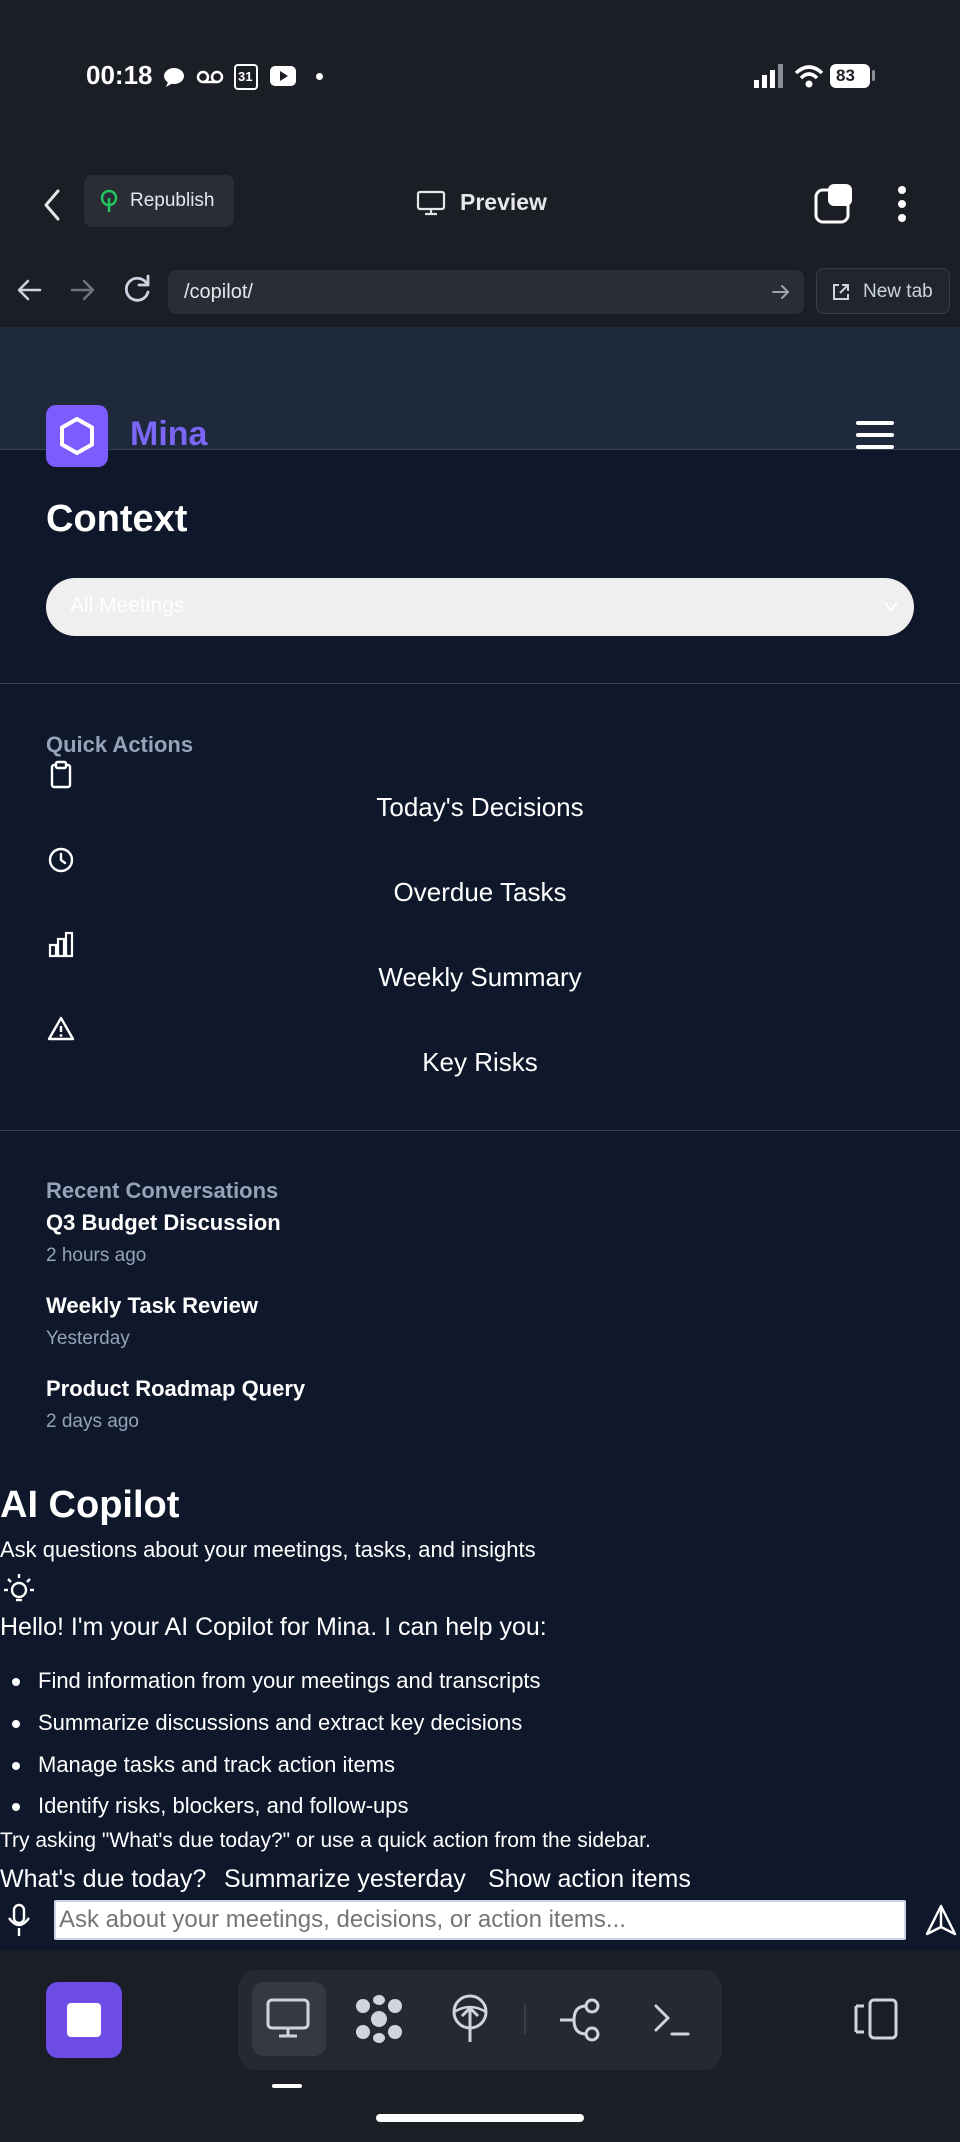 Image resolution: width=960 pixels, height=2142 pixels. I want to click on reload-icon, so click(137, 289).